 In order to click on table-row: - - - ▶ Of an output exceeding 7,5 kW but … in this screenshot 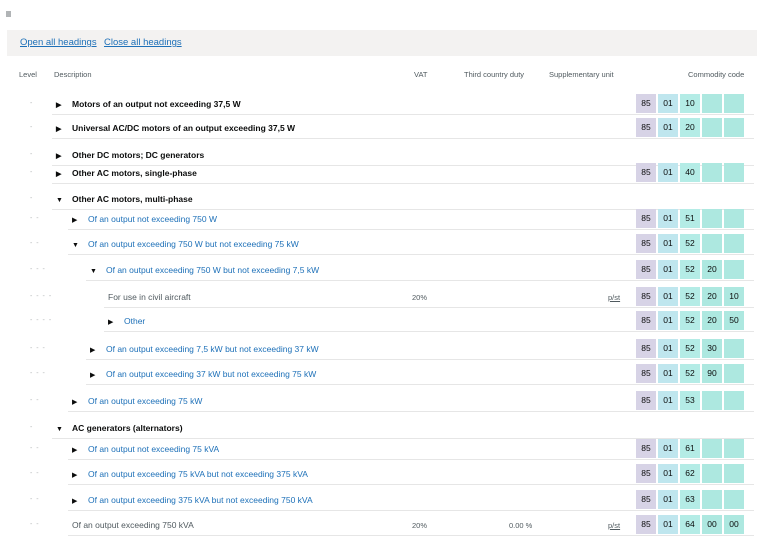, I will do `click(381, 349)`.